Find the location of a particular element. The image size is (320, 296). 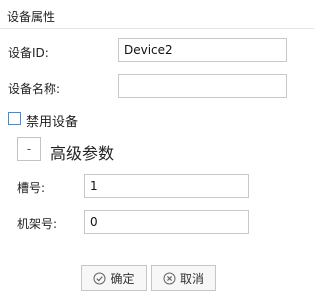

device-id-label: 设备ID: is located at coordinates (28, 53).